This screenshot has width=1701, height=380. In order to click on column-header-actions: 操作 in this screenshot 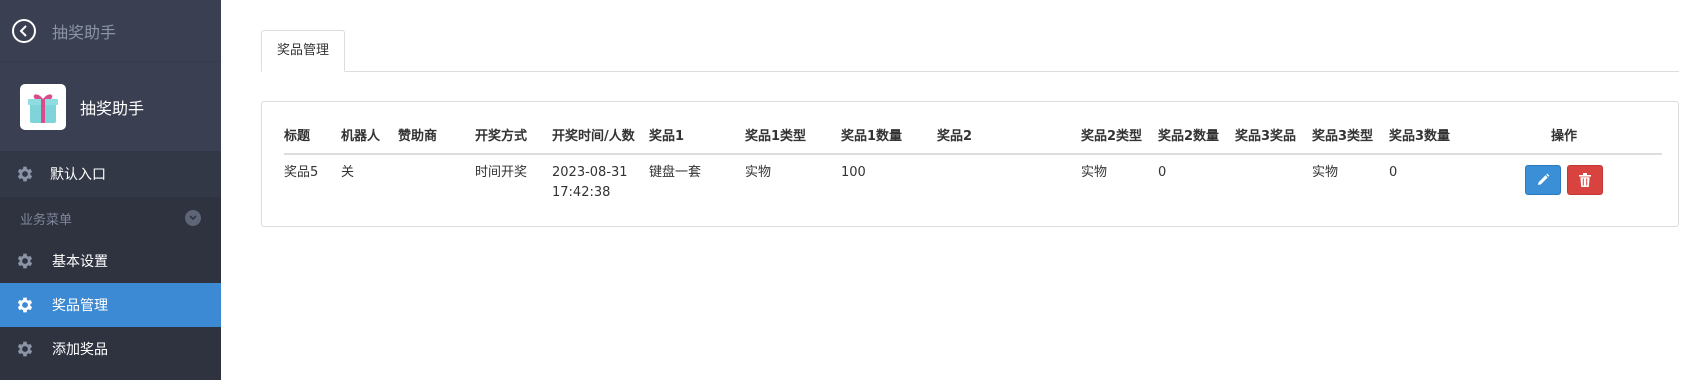, I will do `click(1564, 135)`.